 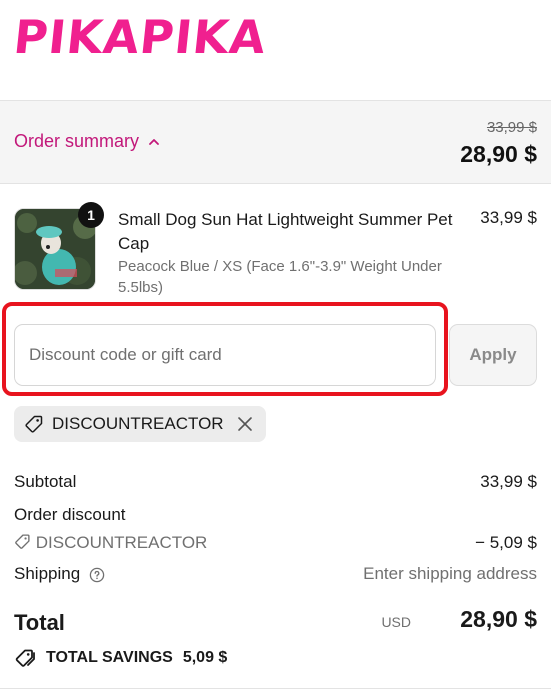 I want to click on shipping-value: Enter shipping address, so click(x=450, y=573).